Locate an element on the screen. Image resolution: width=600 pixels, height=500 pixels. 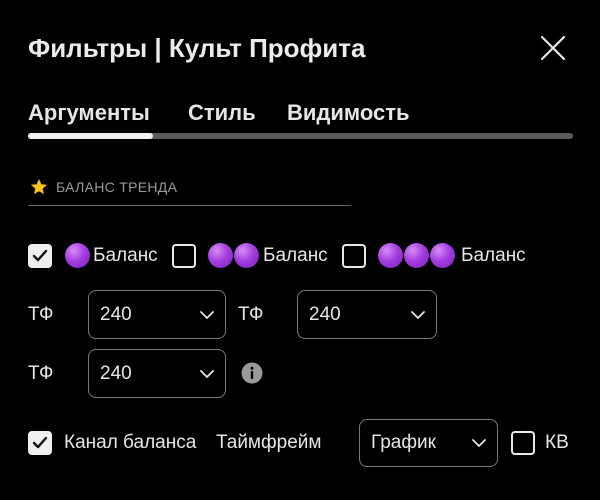
balance-3-label: Баланс is located at coordinates (493, 255).